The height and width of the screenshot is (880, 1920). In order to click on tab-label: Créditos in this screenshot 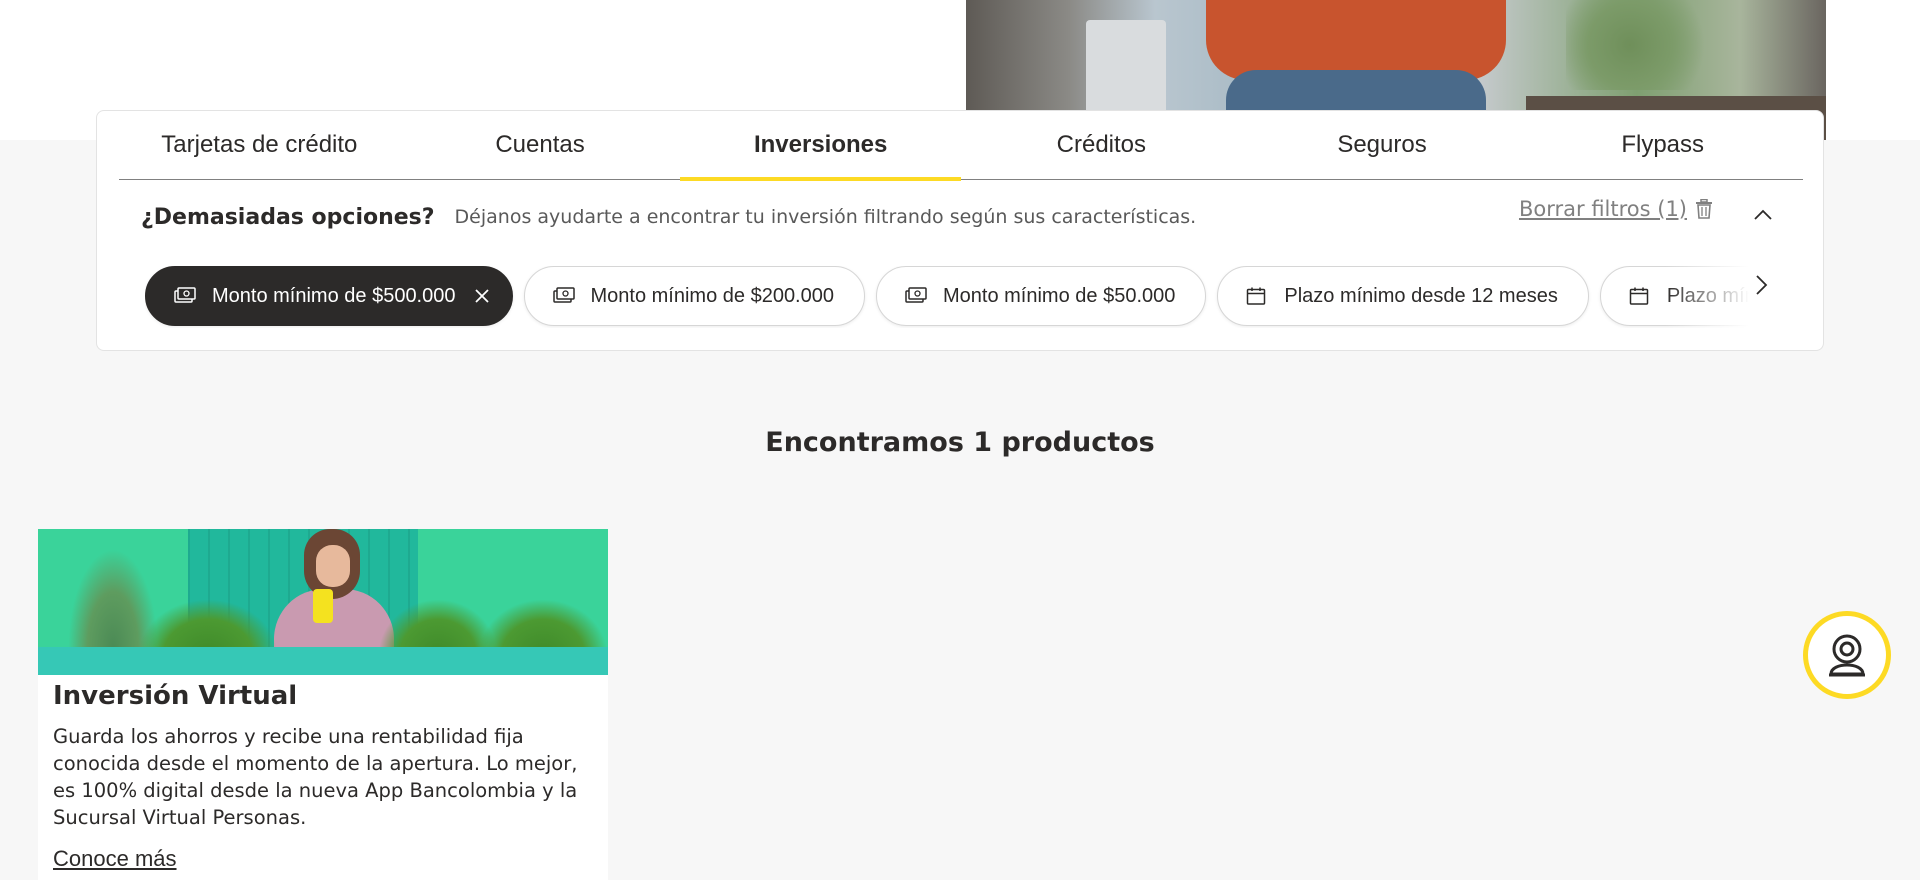, I will do `click(1101, 144)`.